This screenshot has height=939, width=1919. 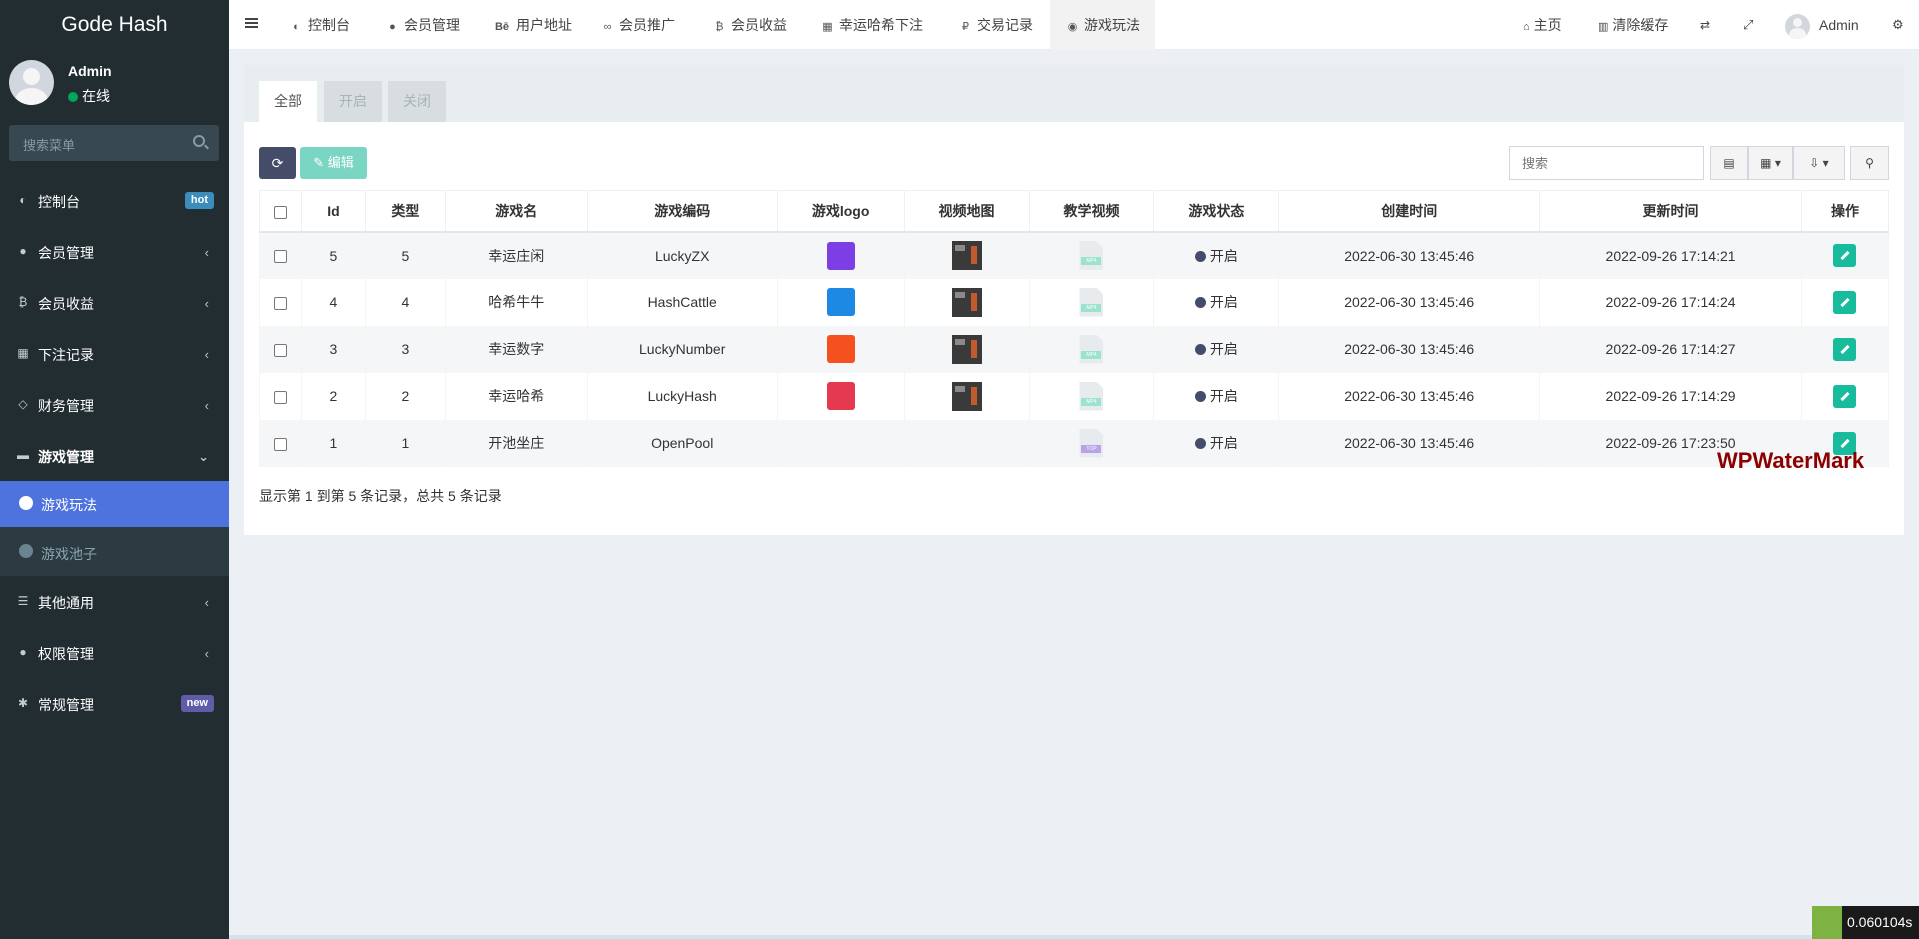 I want to click on tab-transactions: ₽ 交易记录, so click(x=996, y=25).